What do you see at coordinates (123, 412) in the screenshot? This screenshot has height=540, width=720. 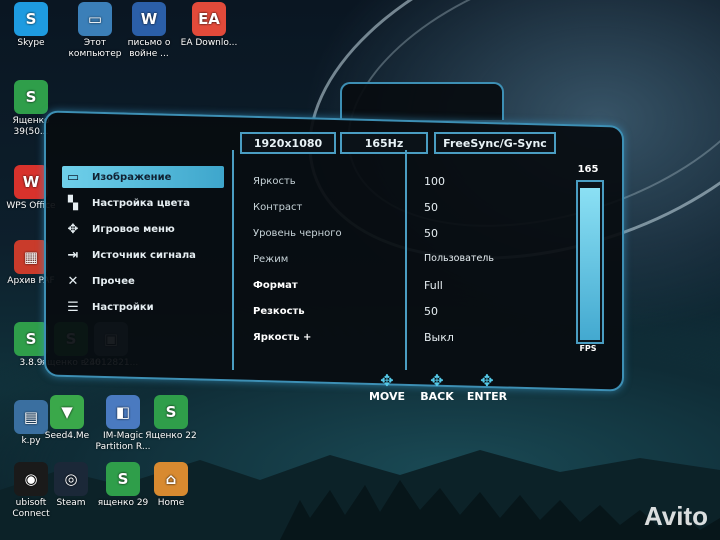 I see `app-icon: ◧` at bounding box center [123, 412].